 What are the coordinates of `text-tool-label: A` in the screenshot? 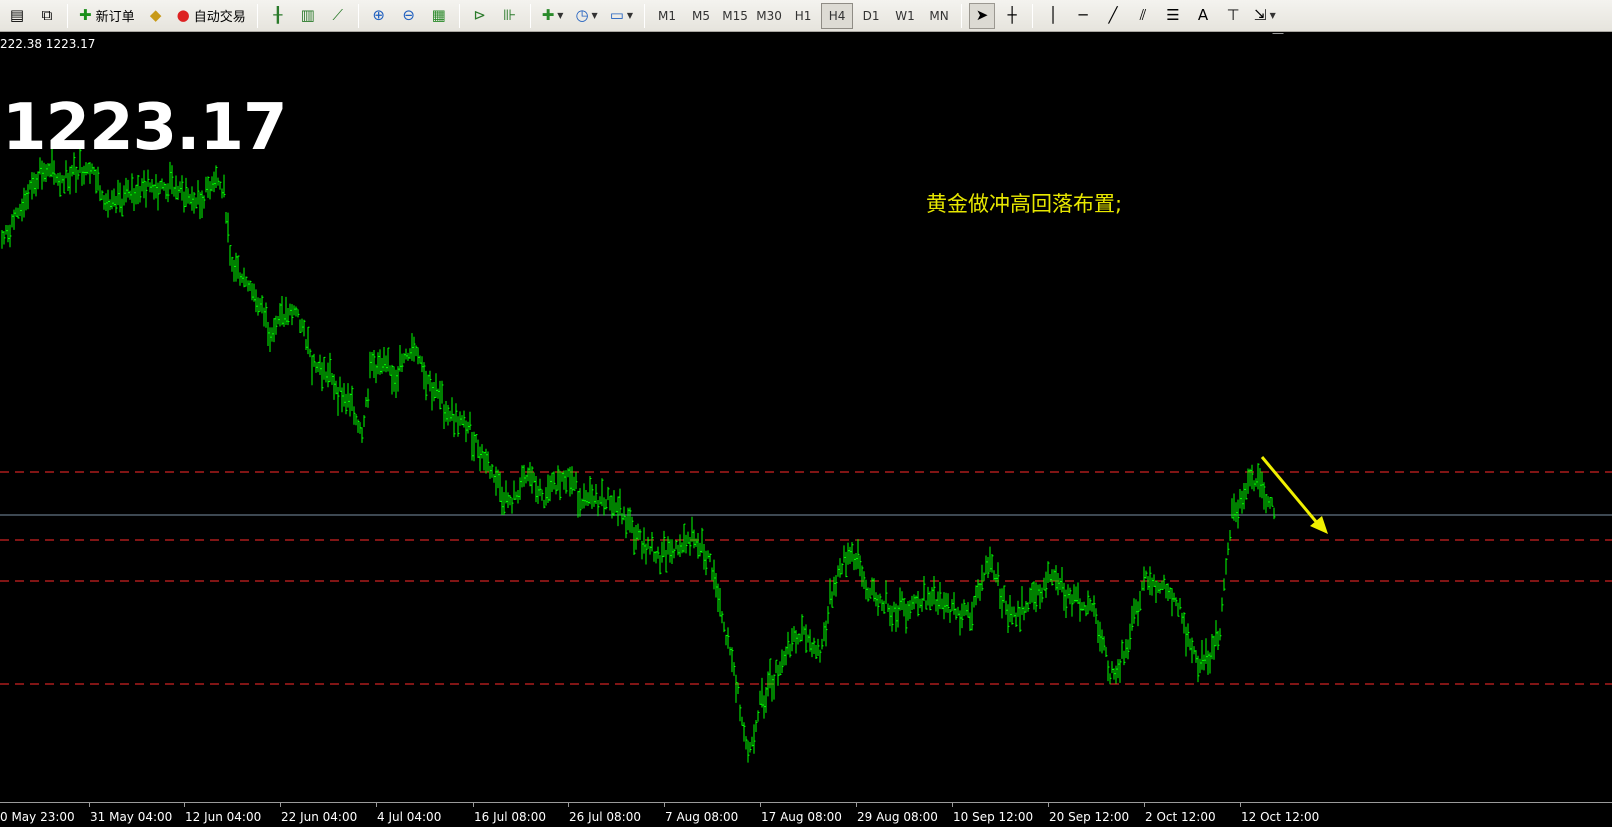 It's located at (1203, 15).